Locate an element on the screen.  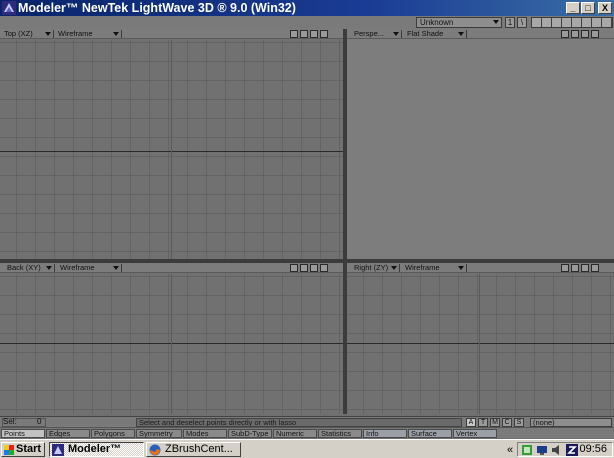
render-mode-dropdown: Flat Shade is located at coordinates (436, 34).